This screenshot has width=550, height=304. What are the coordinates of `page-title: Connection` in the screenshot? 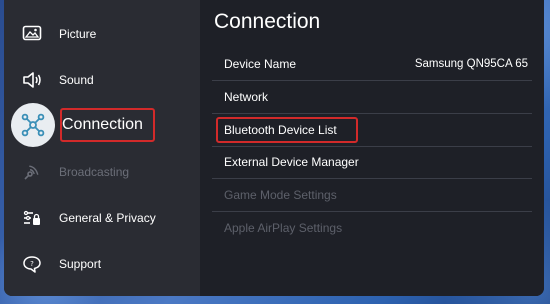 It's located at (267, 21).